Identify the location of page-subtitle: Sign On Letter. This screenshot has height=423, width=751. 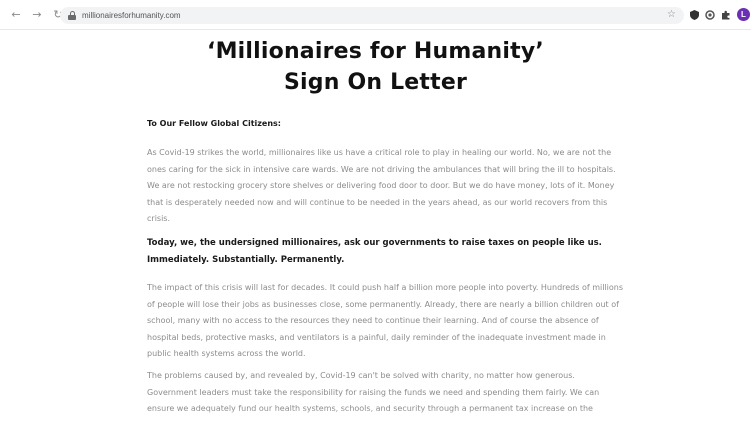
(375, 82).